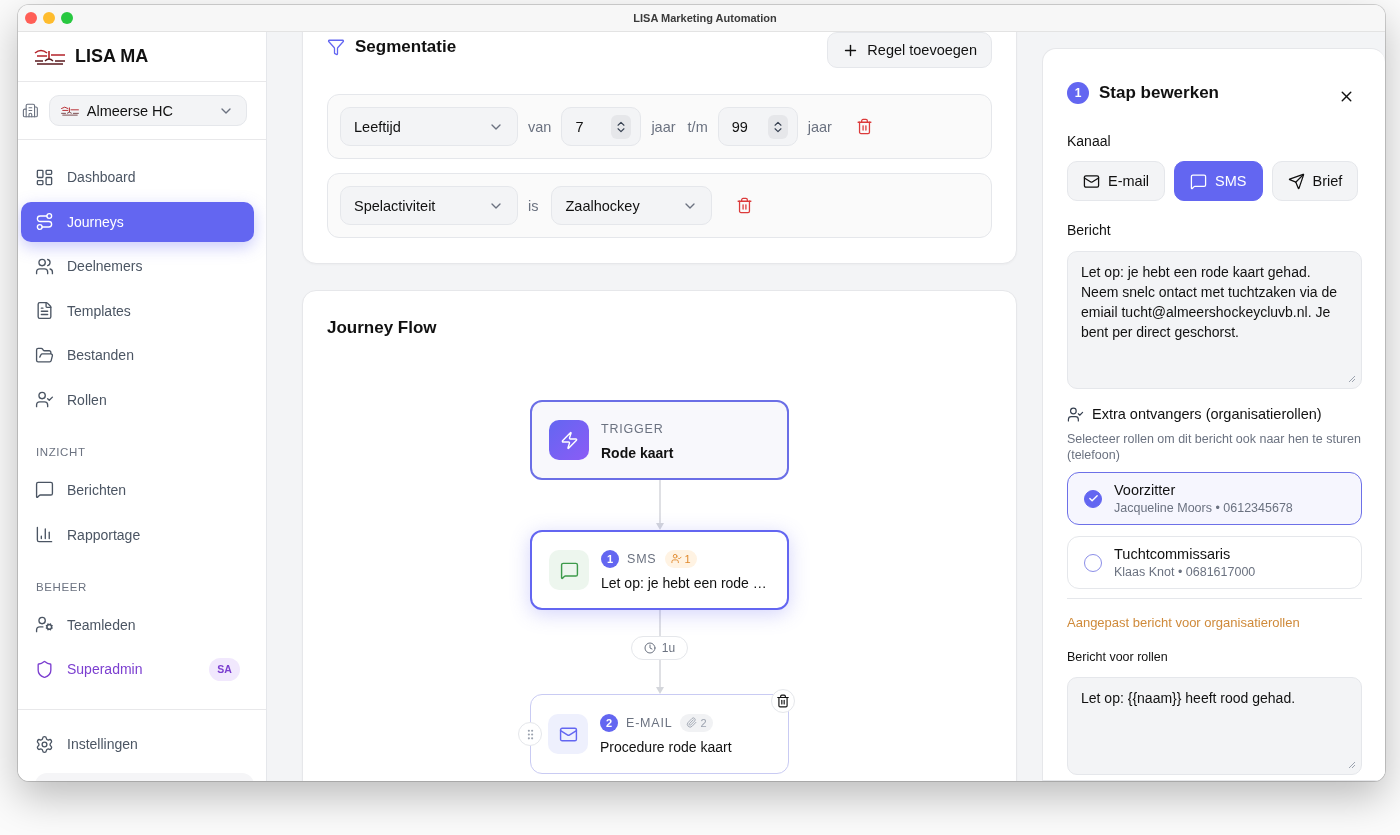  What do you see at coordinates (659, 623) in the screenshot?
I see `connector-line` at bounding box center [659, 623].